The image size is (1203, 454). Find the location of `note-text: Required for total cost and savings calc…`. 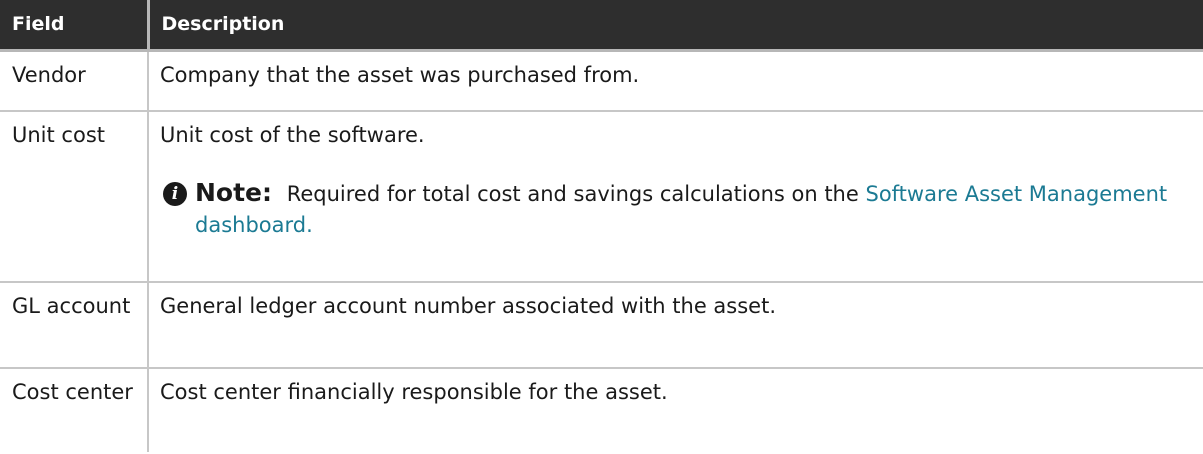

note-text: Required for total cost and savings calc… is located at coordinates (572, 194).